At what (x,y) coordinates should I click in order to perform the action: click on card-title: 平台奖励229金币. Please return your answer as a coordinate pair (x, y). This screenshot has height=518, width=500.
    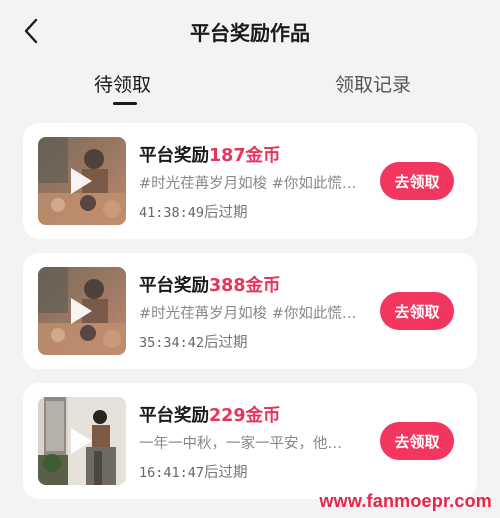
    Looking at the image, I should click on (210, 414).